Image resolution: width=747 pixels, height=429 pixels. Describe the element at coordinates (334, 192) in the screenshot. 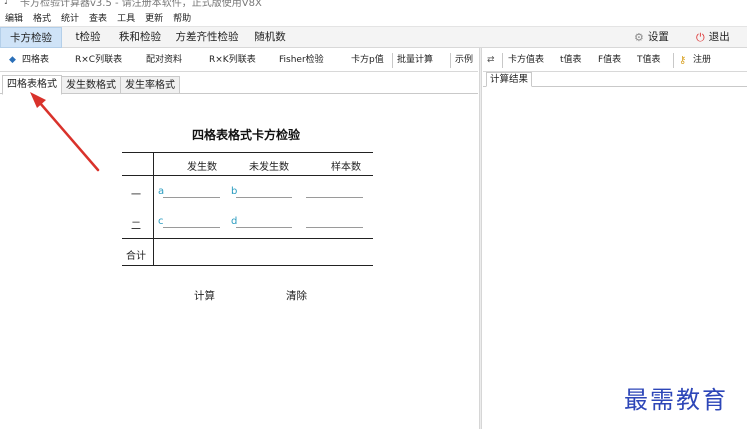

I see `row1-sample-input` at that location.